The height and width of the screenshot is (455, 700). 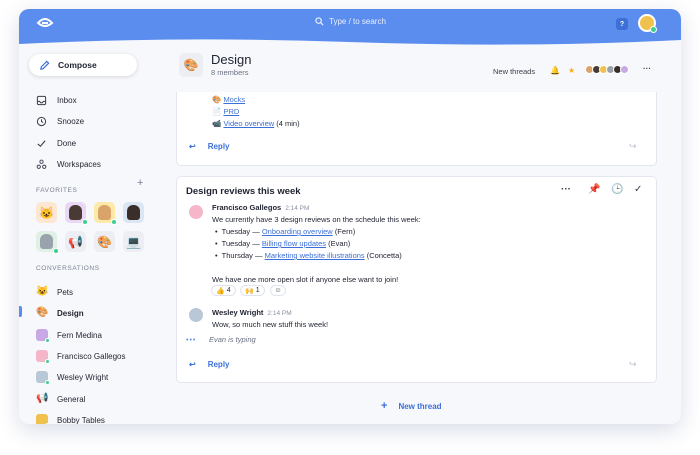 What do you see at coordinates (647, 23) in the screenshot?
I see `user-avatar` at bounding box center [647, 23].